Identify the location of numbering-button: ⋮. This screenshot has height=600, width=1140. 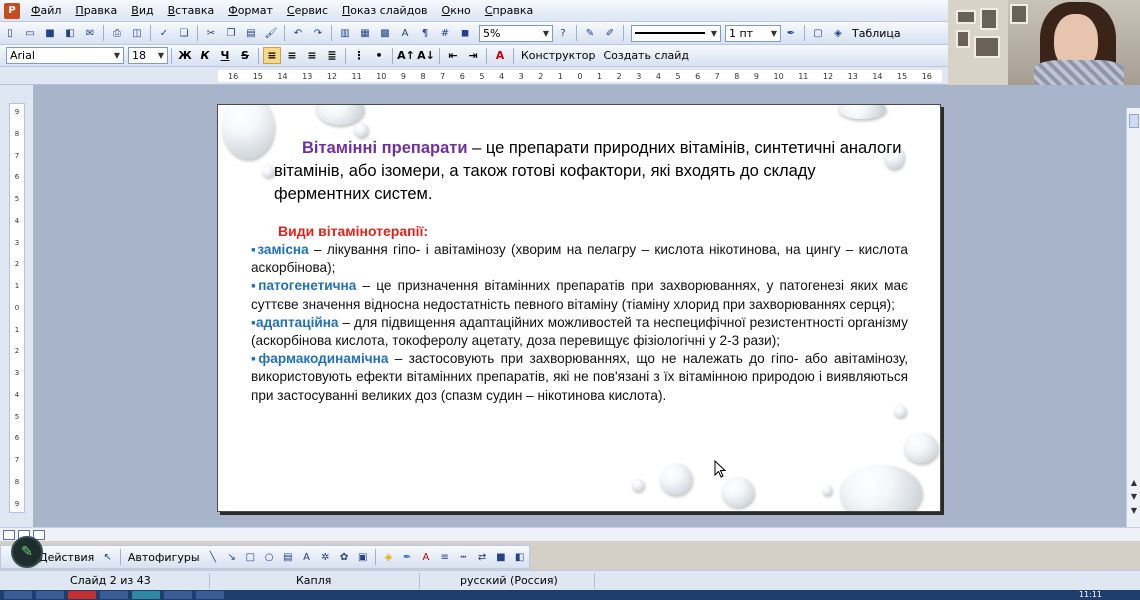
(359, 55).